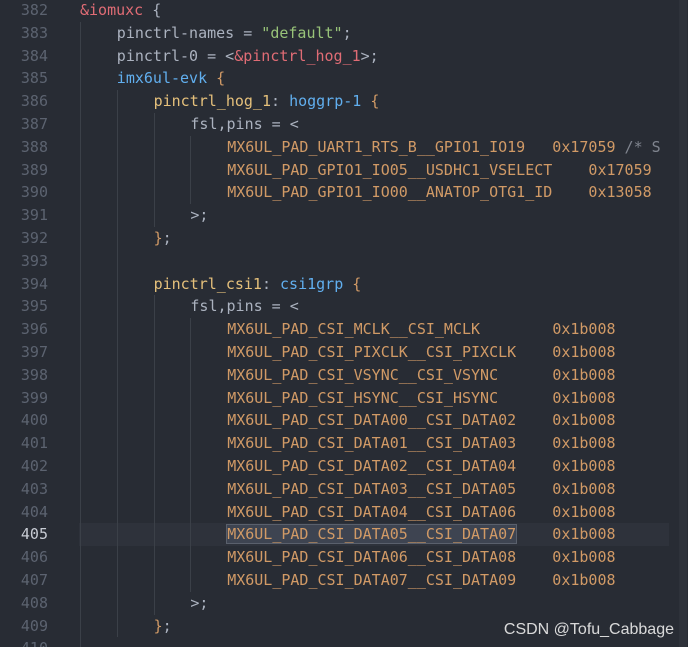 The height and width of the screenshot is (647, 688). I want to click on token-macro: MX6UL_PAD_GPIO1_IO00__ANATOP_OTG1_ID, so click(390, 192).